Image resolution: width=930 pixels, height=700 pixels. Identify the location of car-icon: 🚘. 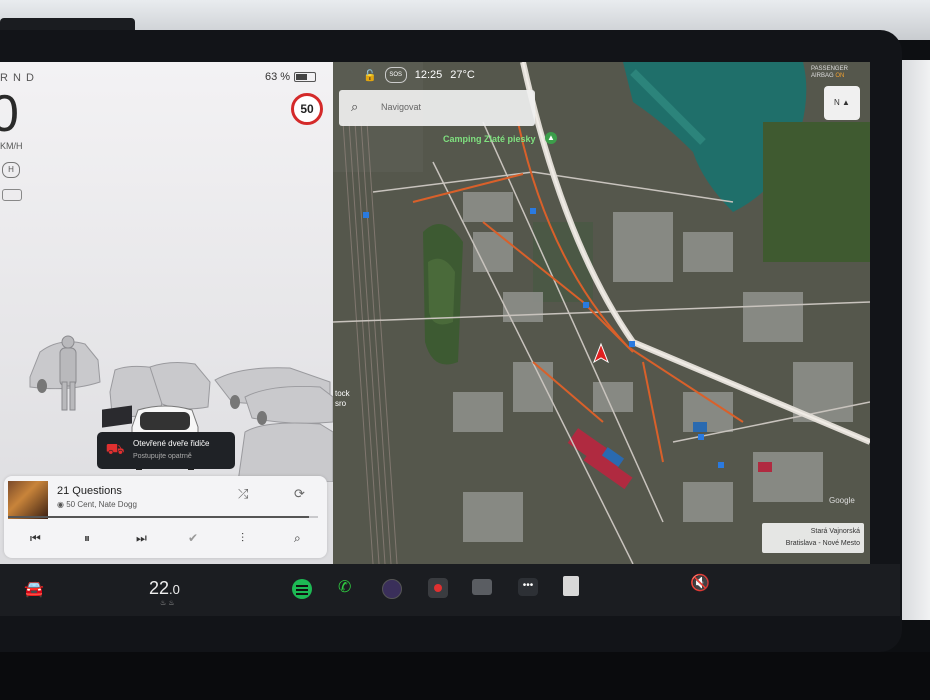
(34, 590).